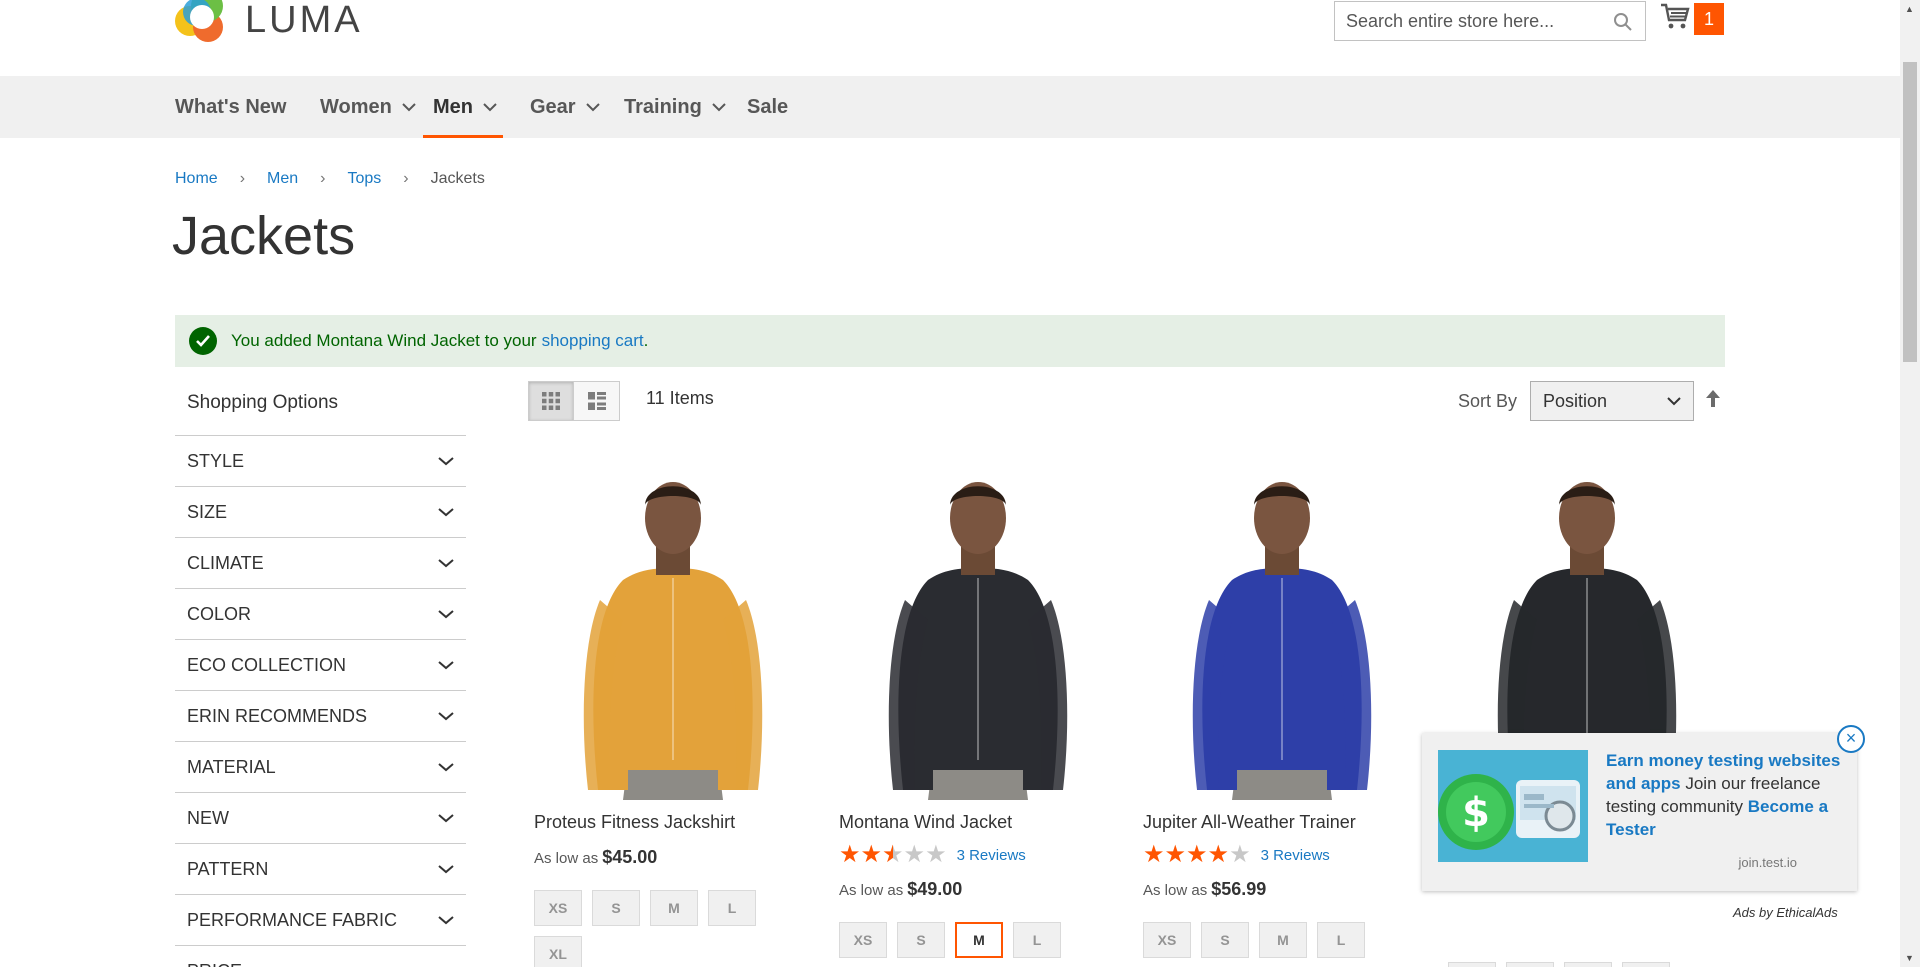 This screenshot has height=967, width=1920. I want to click on filter-price: PRICE, so click(320, 956).